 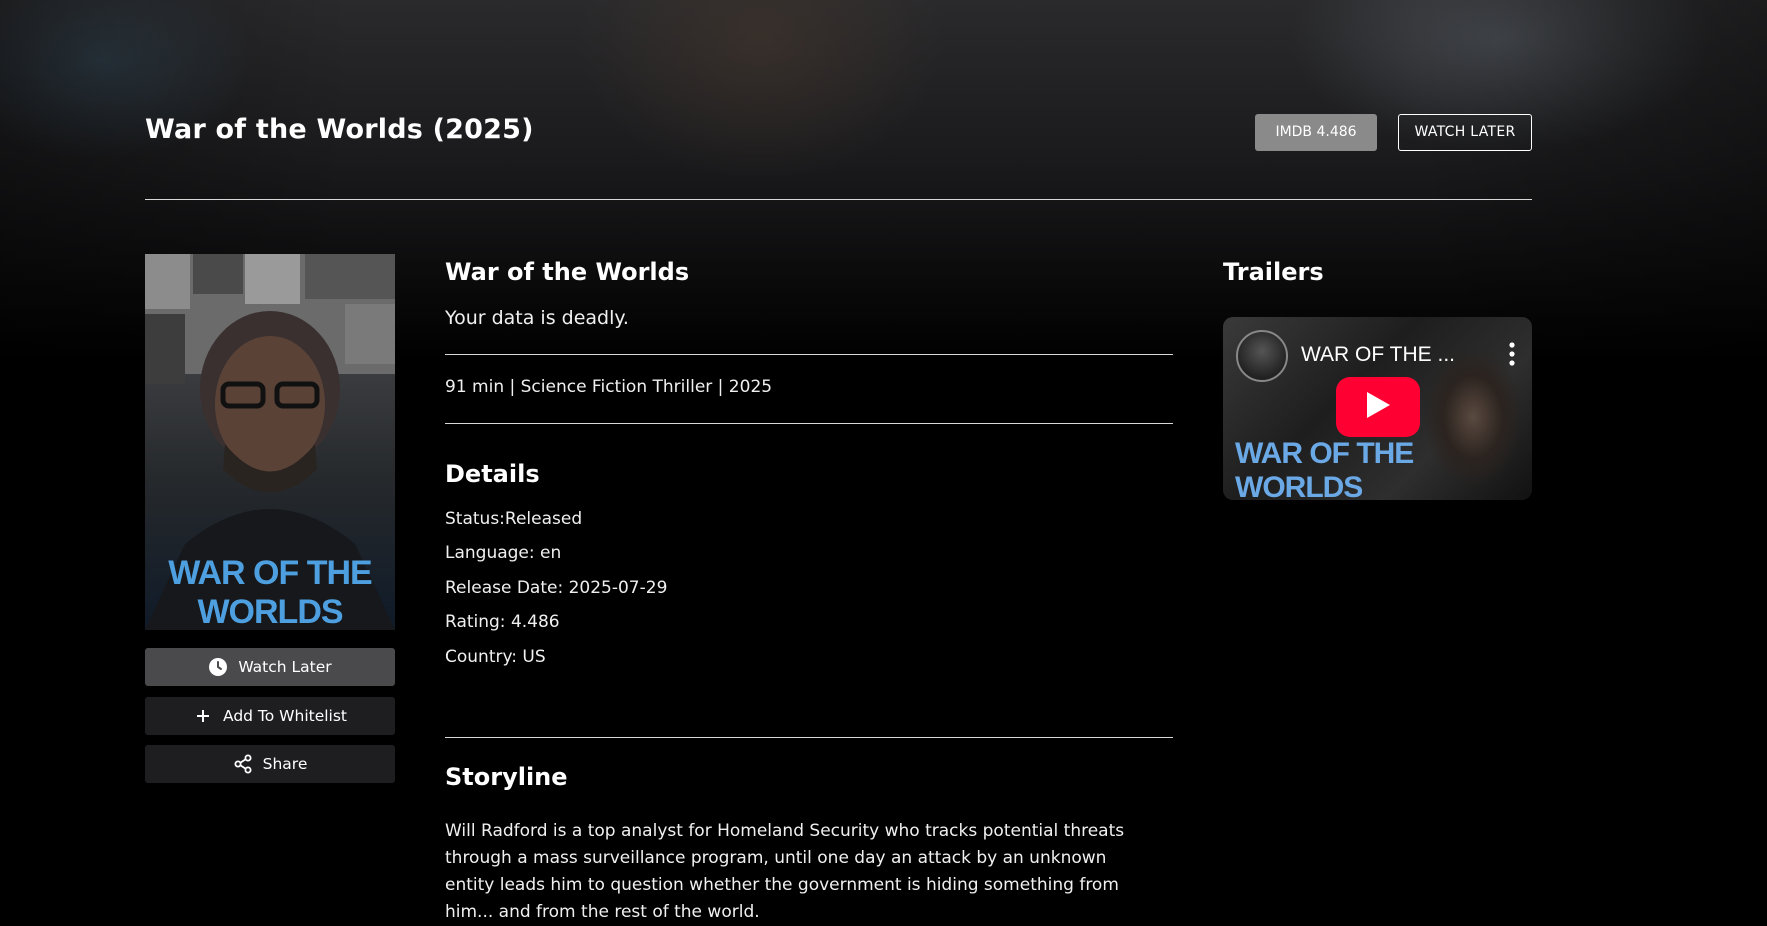 What do you see at coordinates (285, 764) in the screenshot?
I see `share-label: Share` at bounding box center [285, 764].